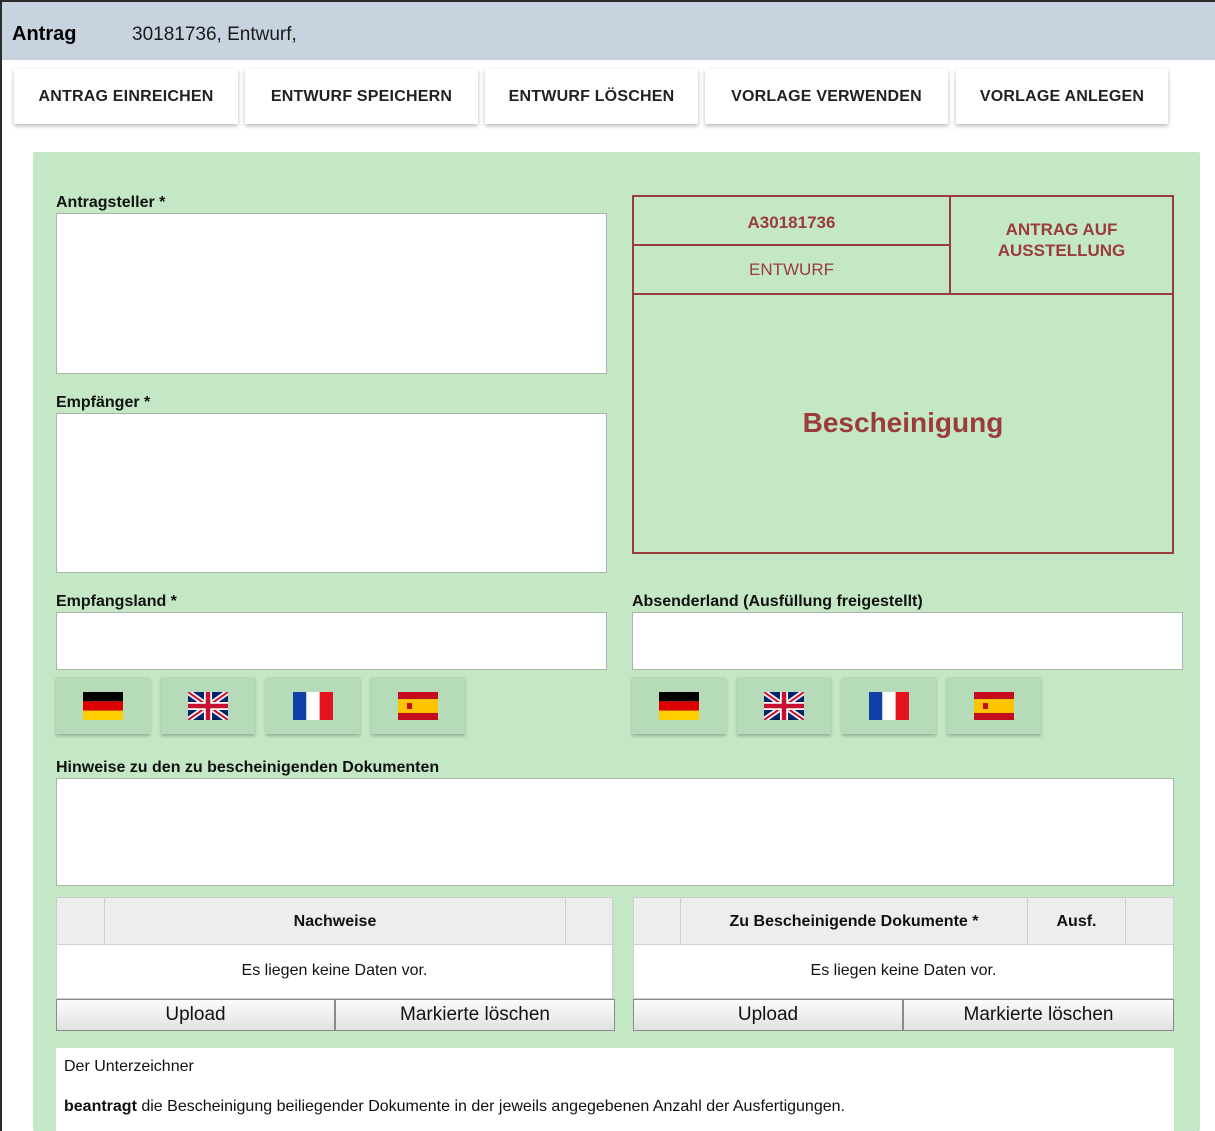  I want to click on origin-country-label: Absenderland (Ausfüllung freigestellt), so click(777, 601).